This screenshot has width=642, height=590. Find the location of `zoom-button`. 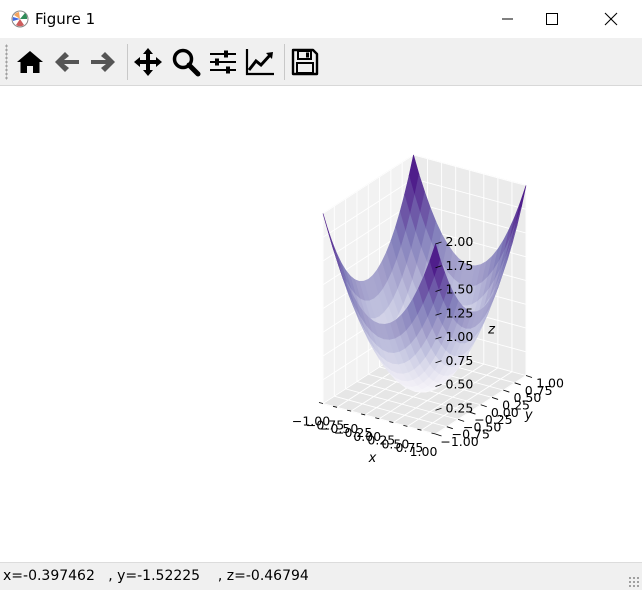

zoom-button is located at coordinates (186, 62).